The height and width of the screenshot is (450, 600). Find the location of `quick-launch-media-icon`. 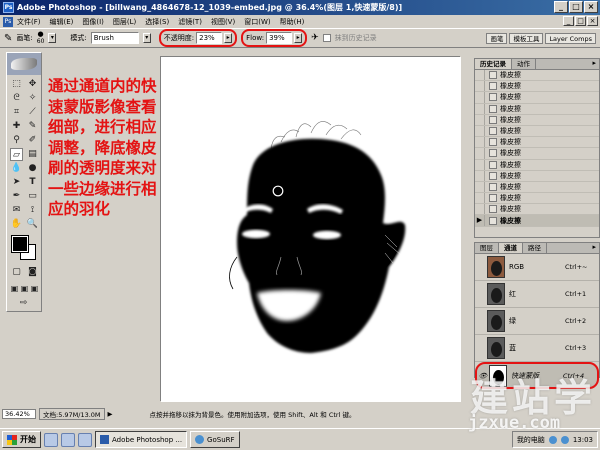

quick-launch-media-icon is located at coordinates (85, 439).